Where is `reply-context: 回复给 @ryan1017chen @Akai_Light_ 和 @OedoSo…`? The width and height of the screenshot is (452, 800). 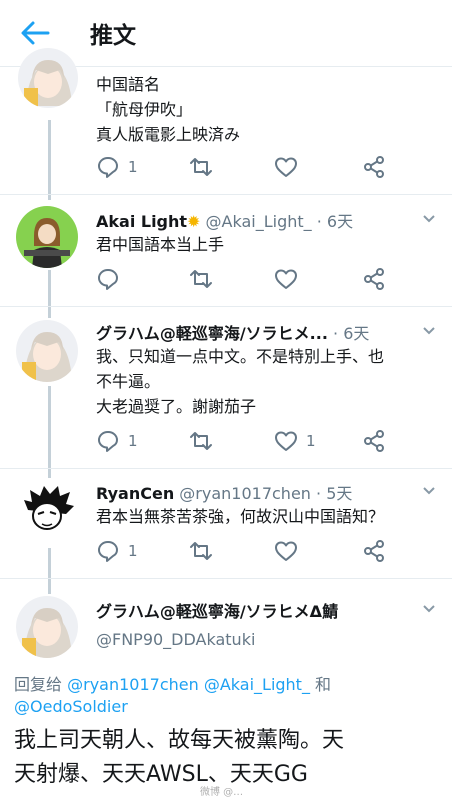
reply-context: 回复给 @ryan1017chen @Akai_Light_ 和 @OedoSo… is located at coordinates (224, 696).